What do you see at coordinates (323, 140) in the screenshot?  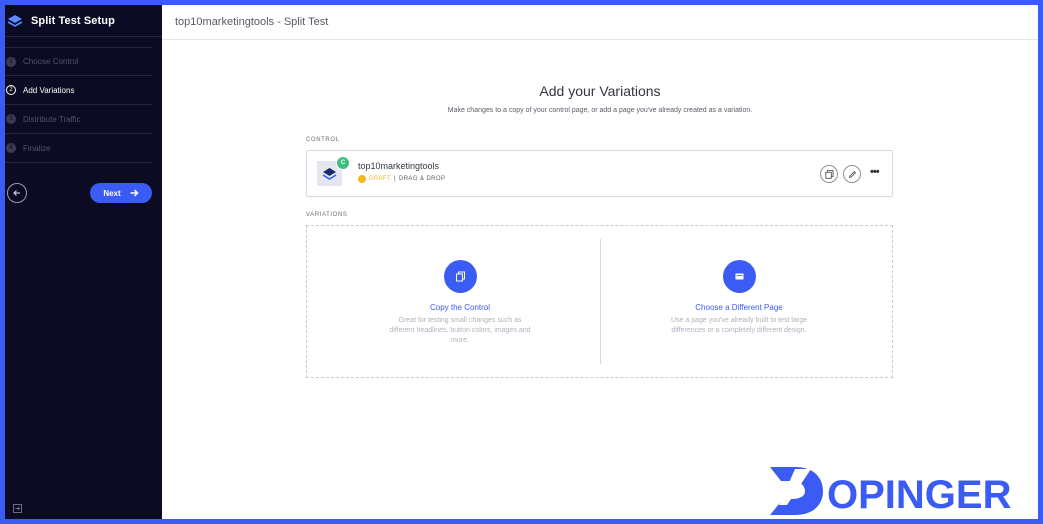 I see `control-label: CONTROL` at bounding box center [323, 140].